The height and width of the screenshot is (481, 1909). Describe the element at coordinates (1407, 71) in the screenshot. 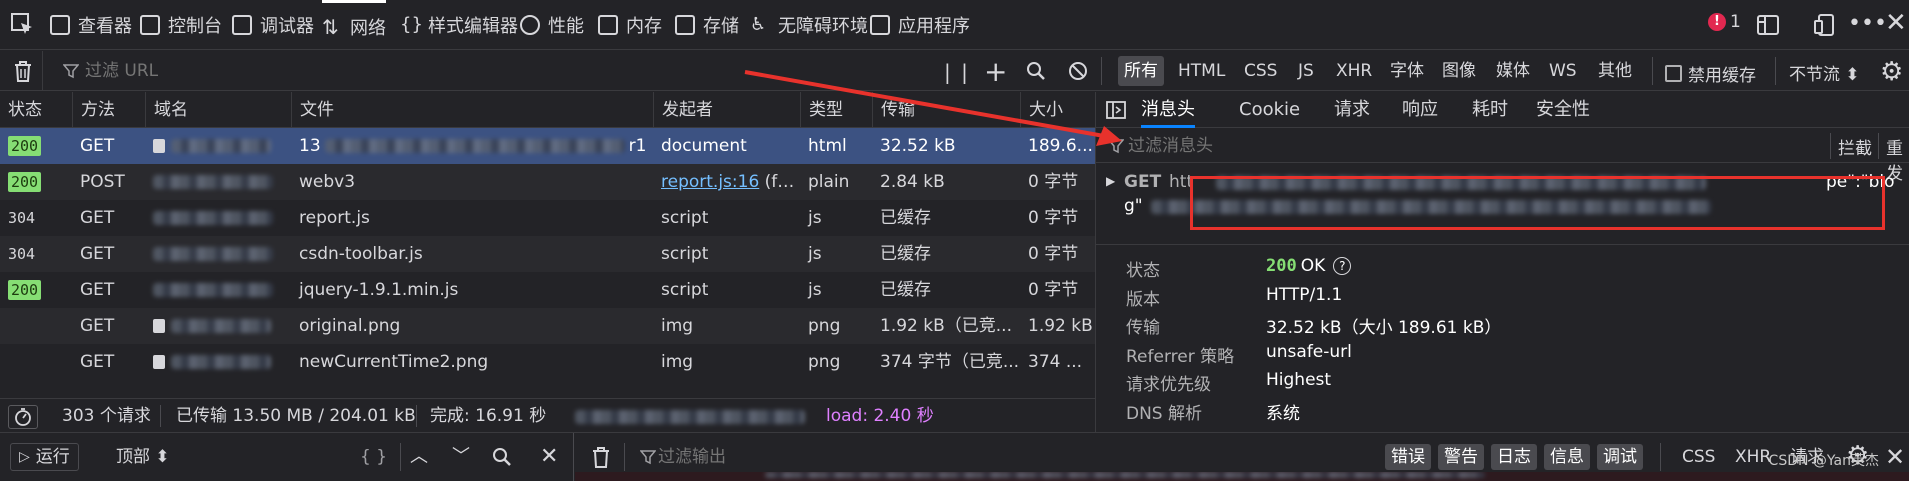

I see `type-filter-5: 字体` at that location.